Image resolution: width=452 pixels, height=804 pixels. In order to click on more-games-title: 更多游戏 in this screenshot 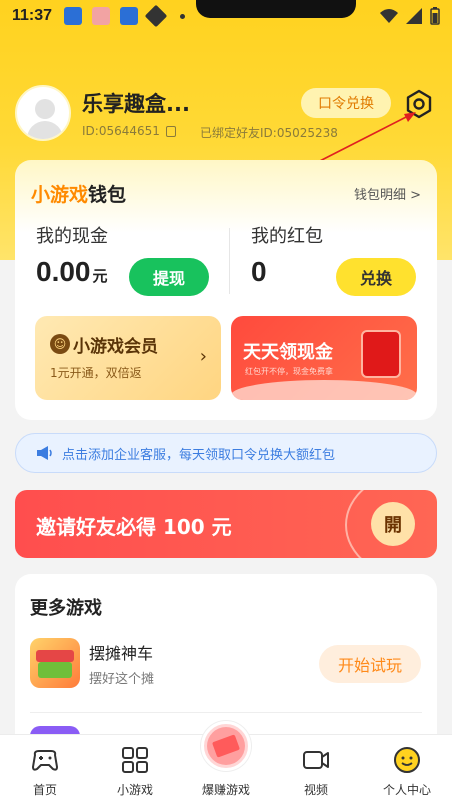, I will do `click(66, 608)`.